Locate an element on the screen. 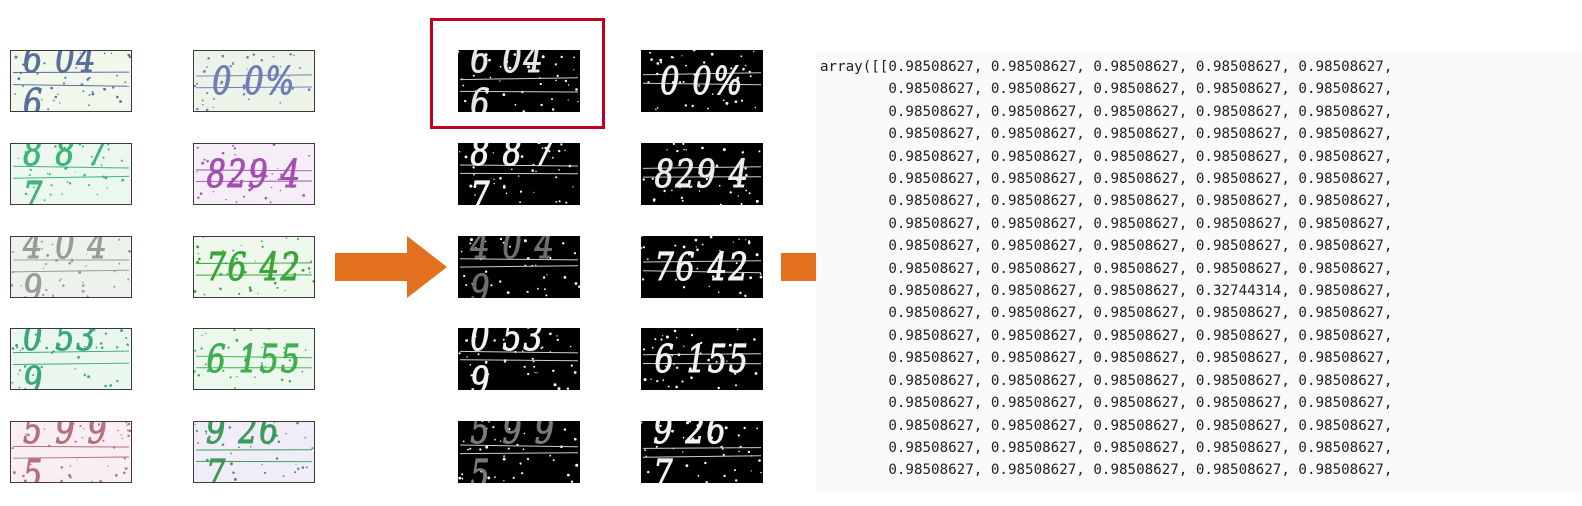 This screenshot has width=1582, height=506. captcha-text: 0 0% is located at coordinates (254, 81).